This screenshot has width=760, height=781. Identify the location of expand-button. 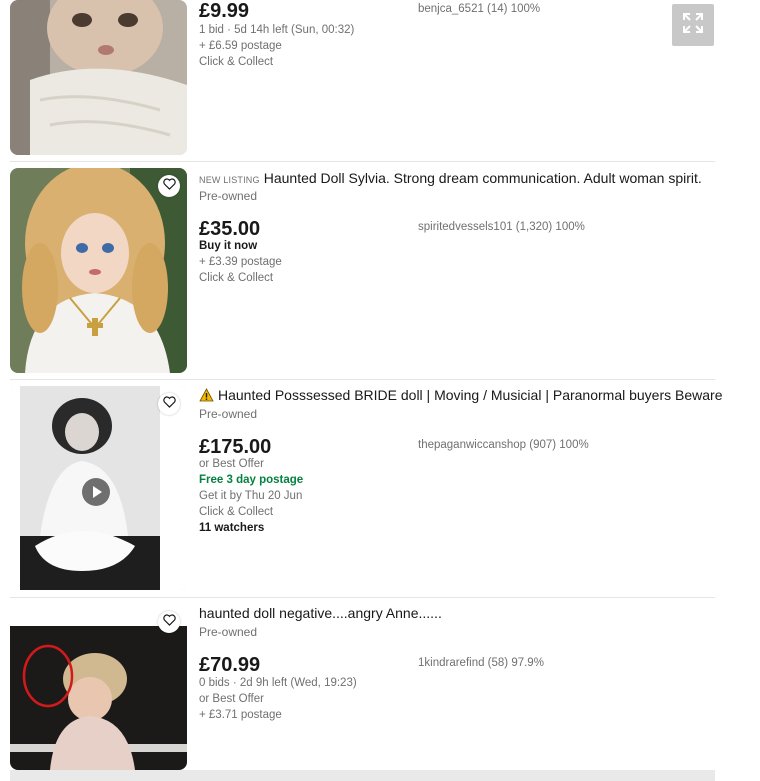
(693, 25).